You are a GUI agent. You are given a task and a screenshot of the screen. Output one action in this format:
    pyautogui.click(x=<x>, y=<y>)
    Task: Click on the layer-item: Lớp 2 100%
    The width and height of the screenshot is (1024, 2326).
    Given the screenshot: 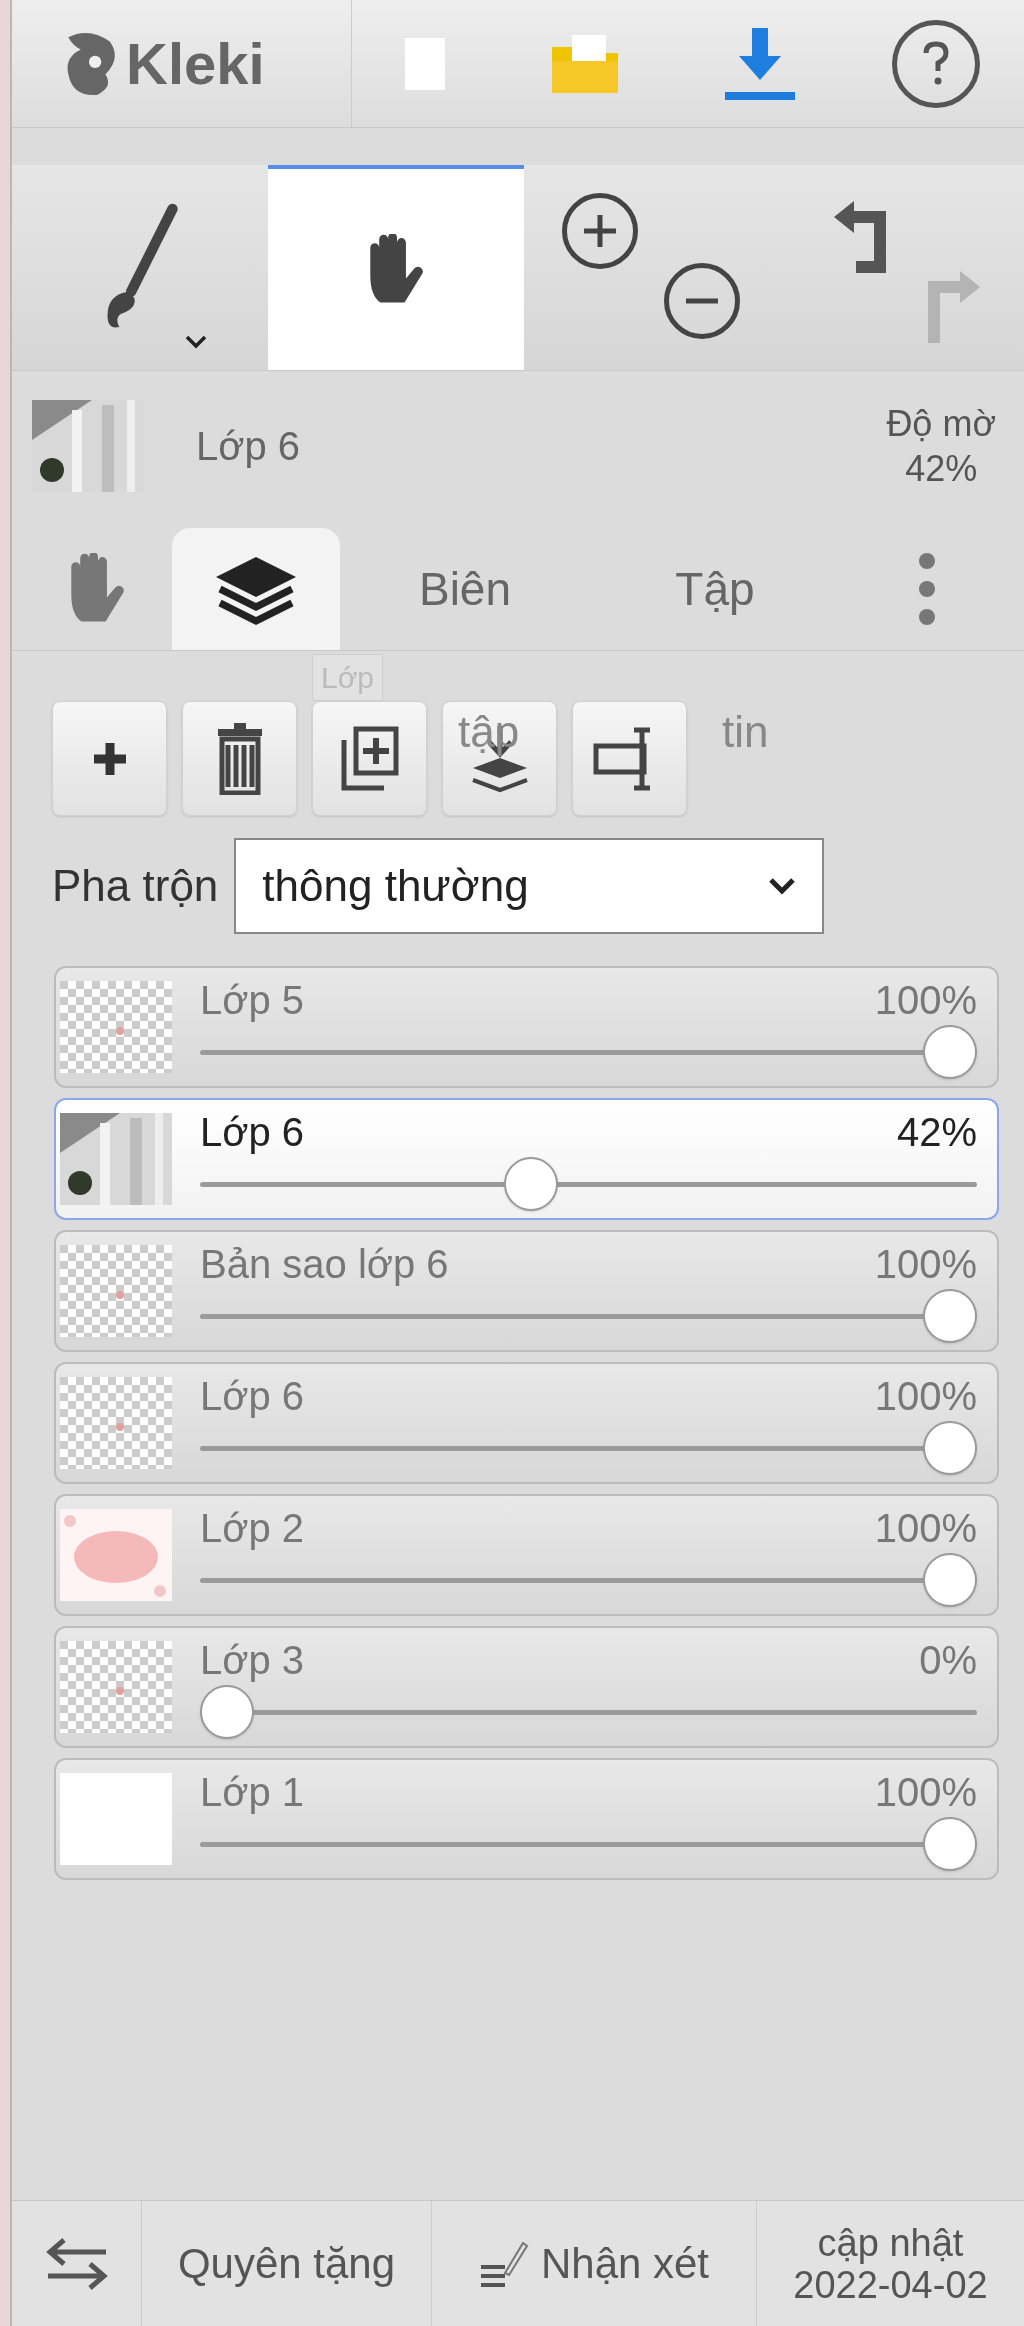 What is the action you would take?
    pyautogui.click(x=526, y=1555)
    